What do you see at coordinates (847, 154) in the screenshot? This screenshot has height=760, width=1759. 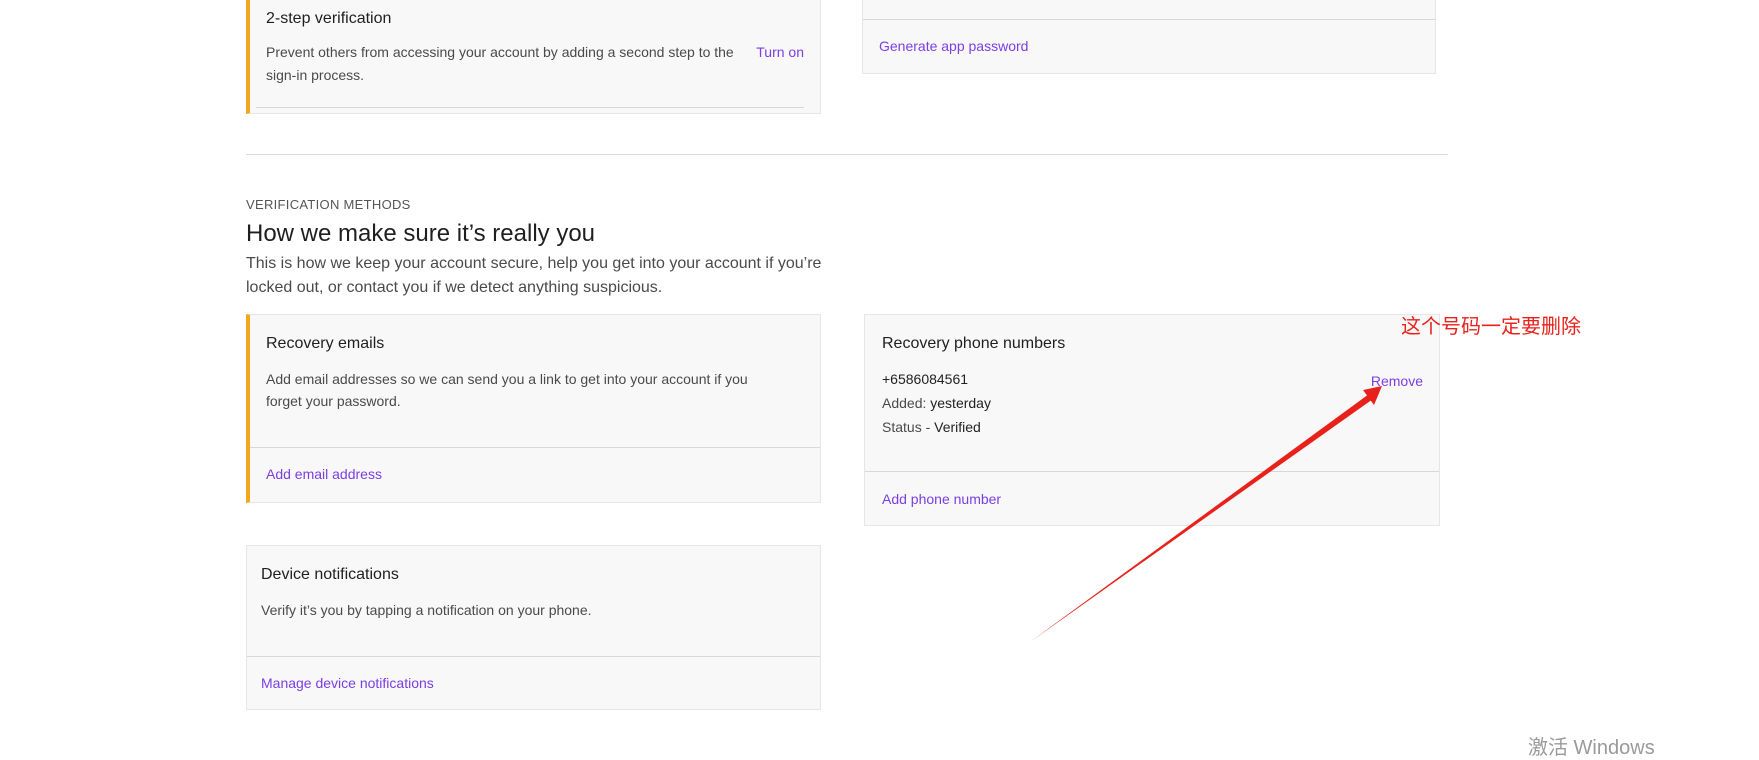 I see `section-divider` at bounding box center [847, 154].